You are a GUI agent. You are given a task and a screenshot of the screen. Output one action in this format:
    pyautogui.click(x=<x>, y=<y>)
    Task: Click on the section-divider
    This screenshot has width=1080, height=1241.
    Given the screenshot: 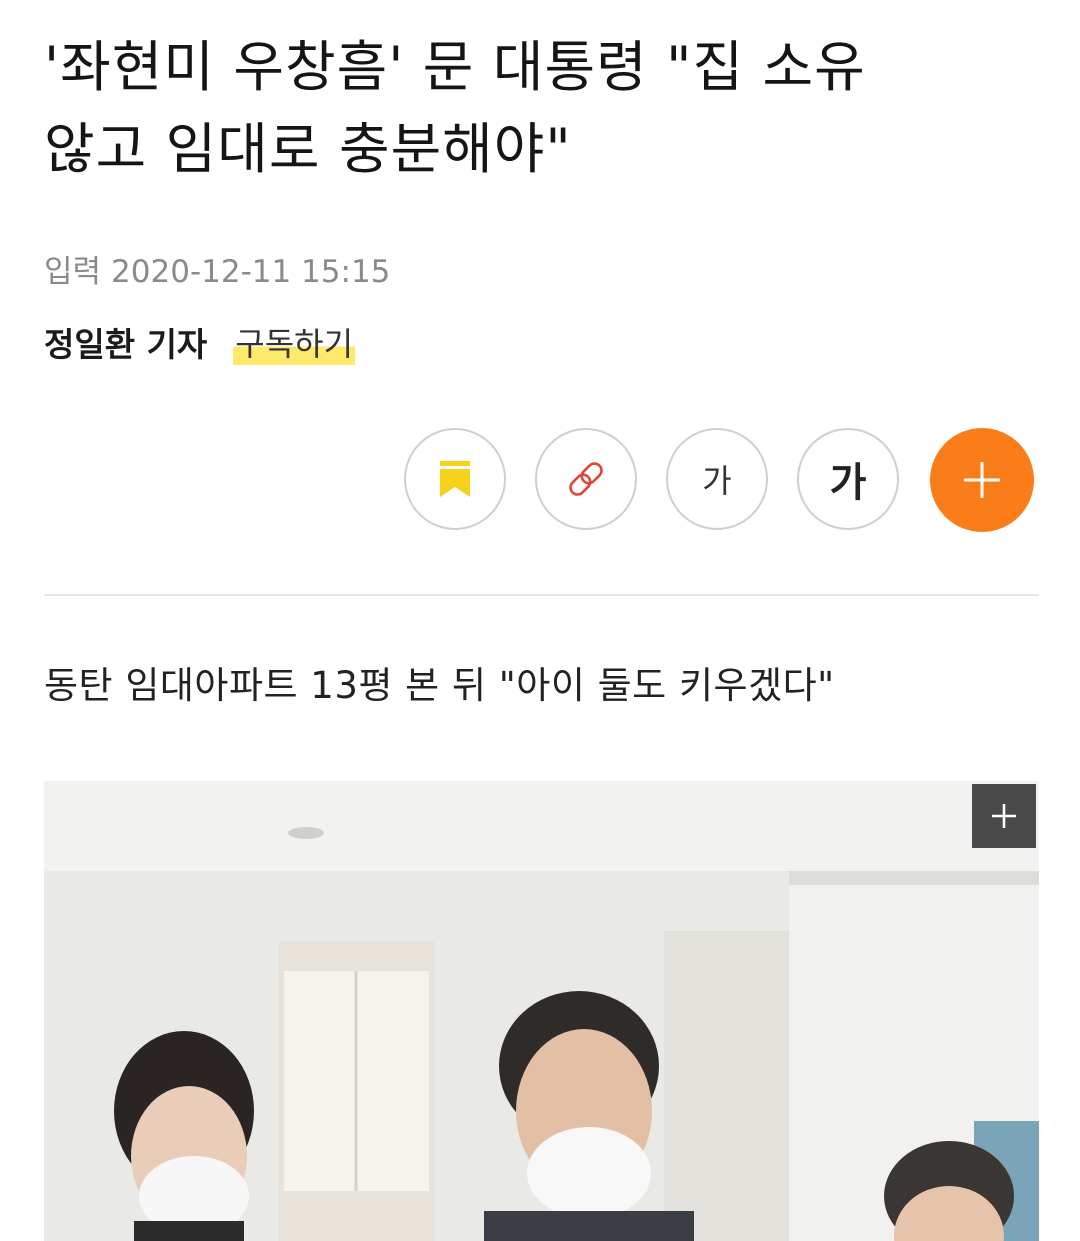 What is the action you would take?
    pyautogui.click(x=541, y=595)
    